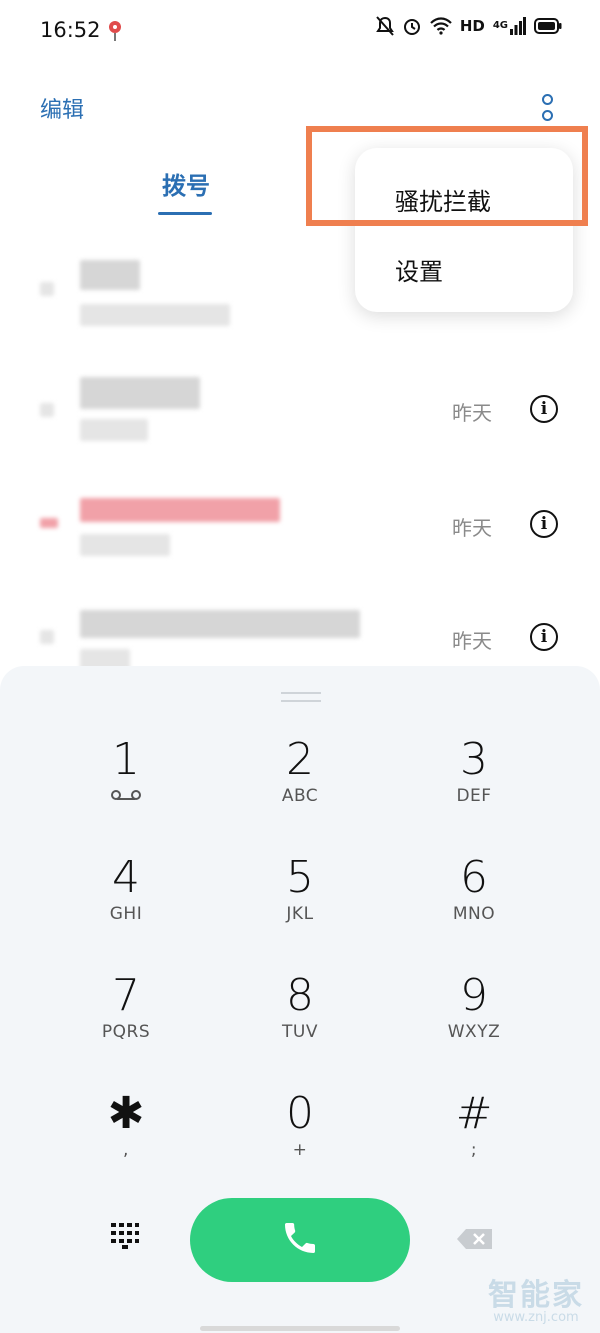 This screenshot has width=600, height=1333. What do you see at coordinates (548, 26) in the screenshot?
I see `battery-icon` at bounding box center [548, 26].